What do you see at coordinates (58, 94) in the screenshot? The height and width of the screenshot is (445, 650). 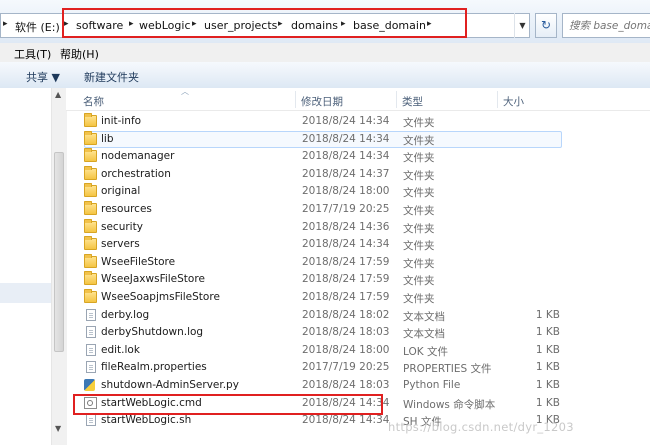 I see `scroll-up-icon: ▲` at bounding box center [58, 94].